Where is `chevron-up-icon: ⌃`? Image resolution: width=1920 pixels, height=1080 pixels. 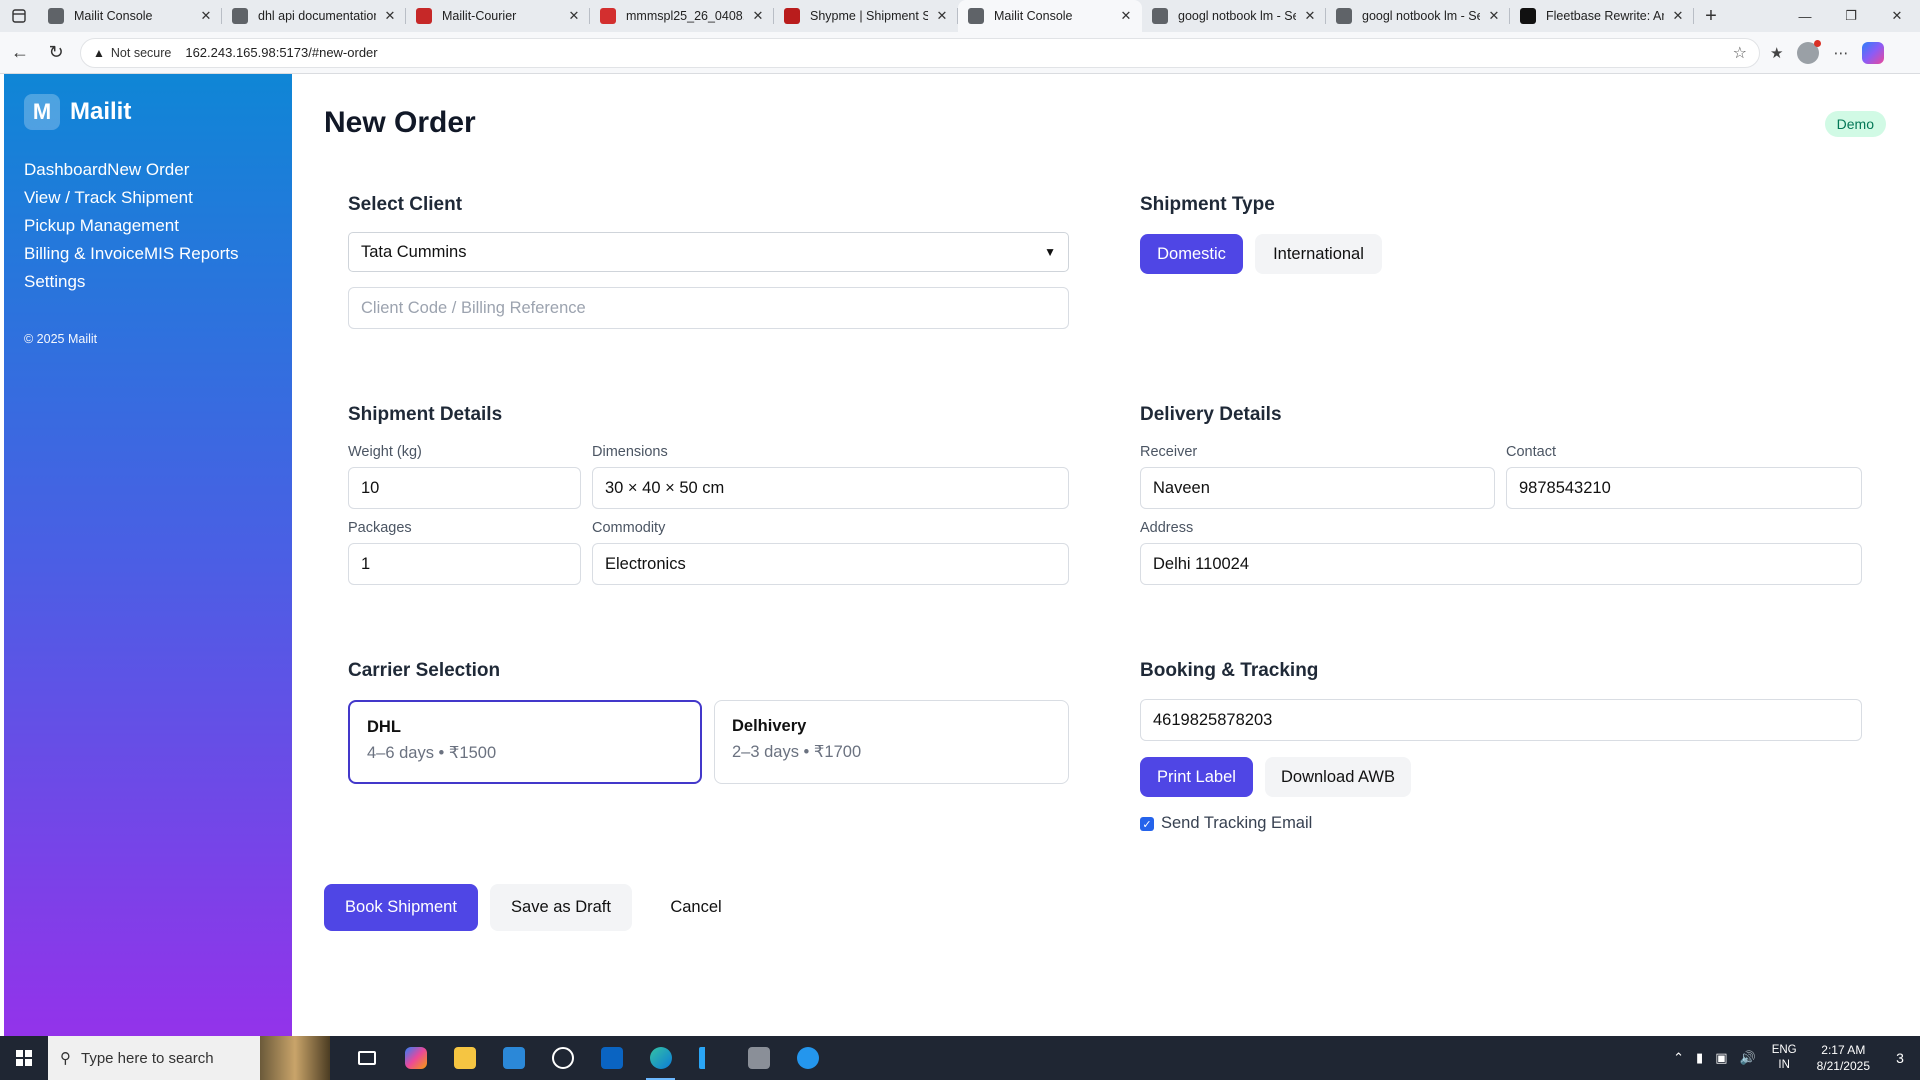
chevron-up-icon: ⌃ is located at coordinates (1678, 1058).